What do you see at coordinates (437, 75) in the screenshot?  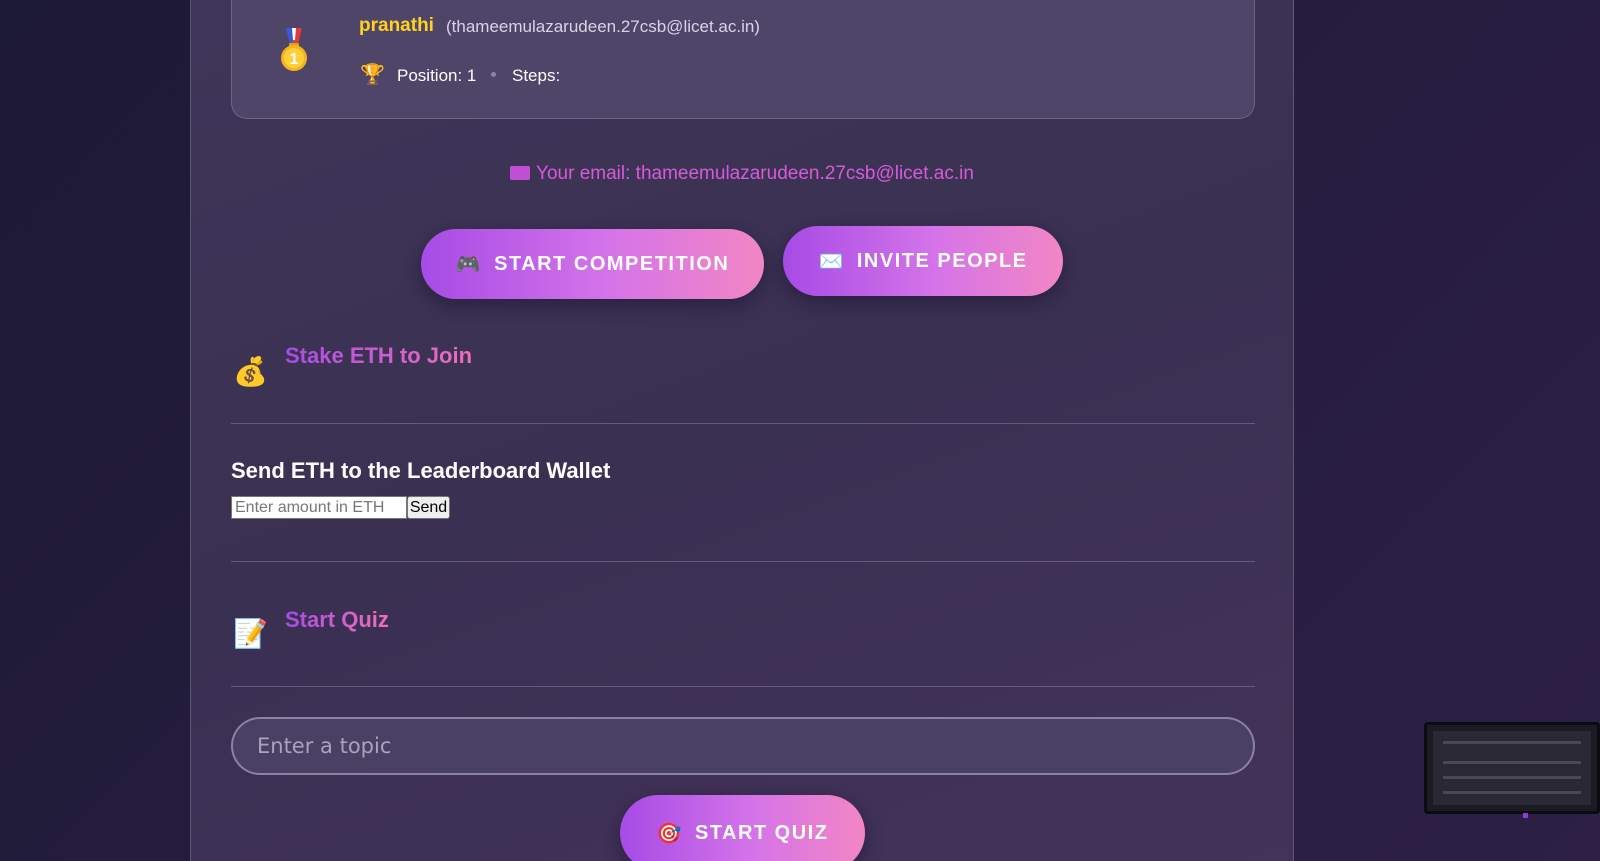 I see `position-label: Position: 1` at bounding box center [437, 75].